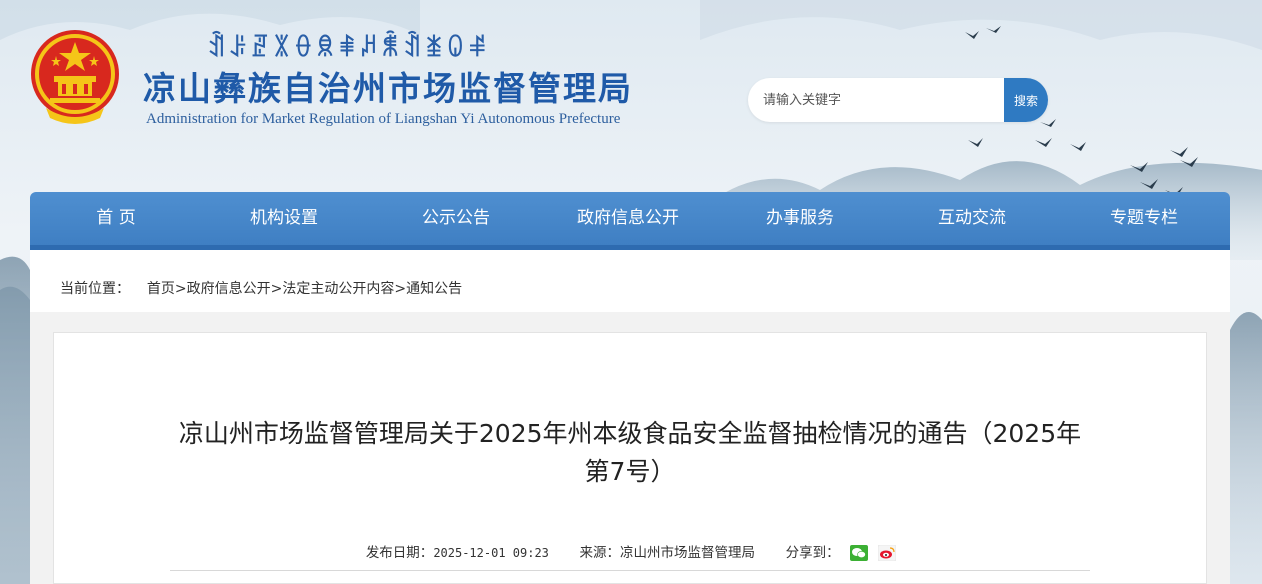 The height and width of the screenshot is (584, 1262). What do you see at coordinates (628, 218) in the screenshot?
I see `nav-item-gov-info: 政府信息公开` at bounding box center [628, 218].